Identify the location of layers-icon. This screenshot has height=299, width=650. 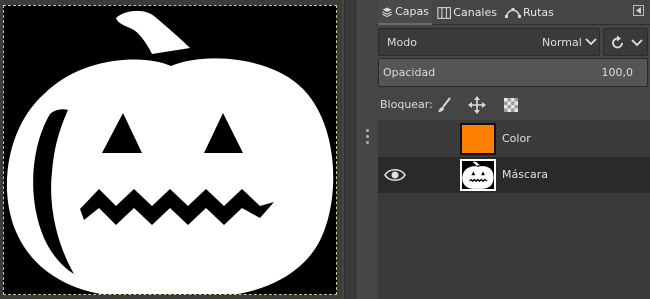
(387, 11).